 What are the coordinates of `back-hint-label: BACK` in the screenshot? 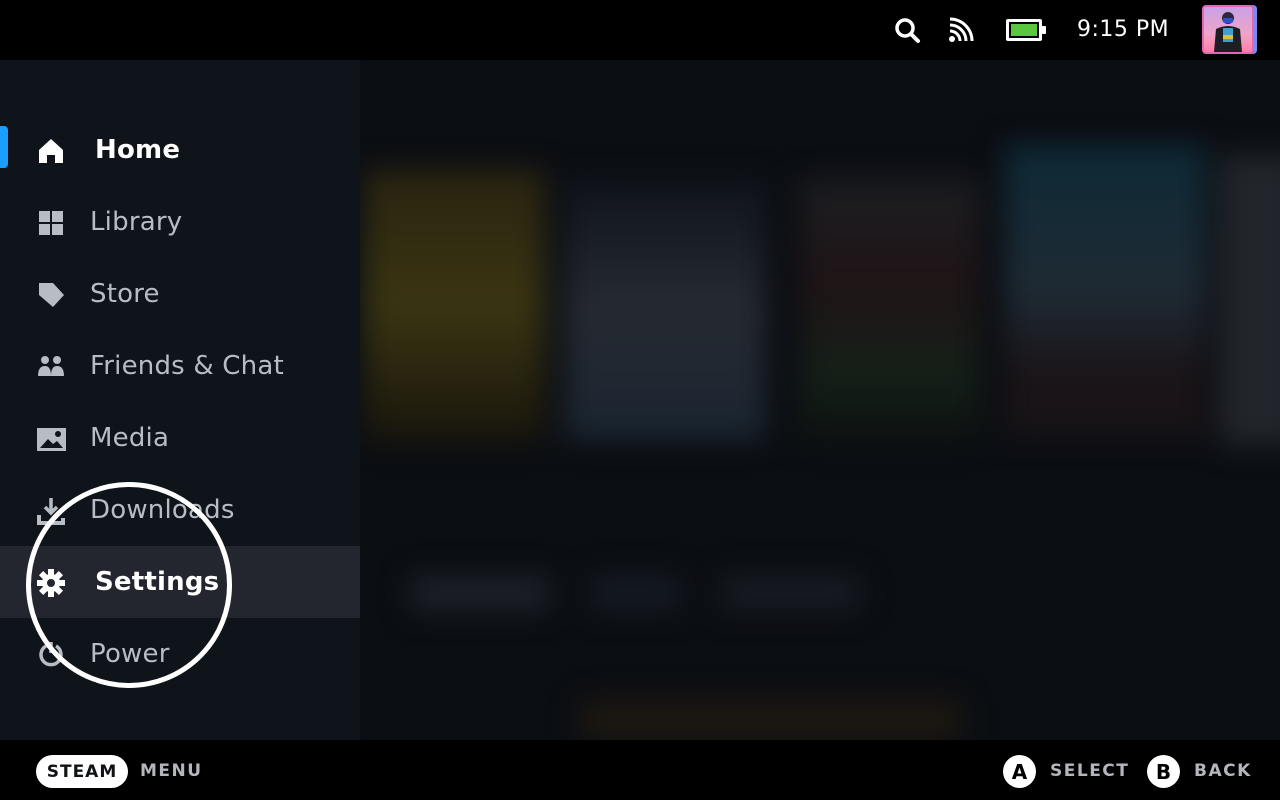 It's located at (1223, 771).